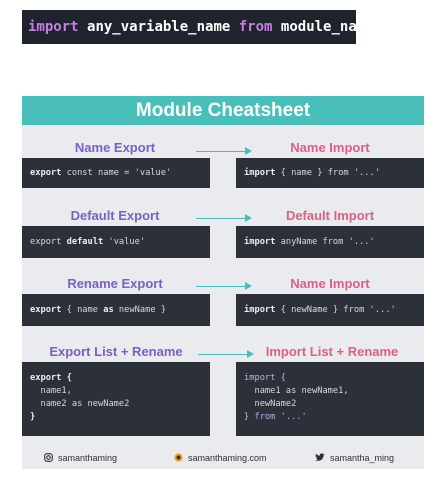 The image size is (444, 486). I want to click on default-export-label: Default Export, so click(115, 215).